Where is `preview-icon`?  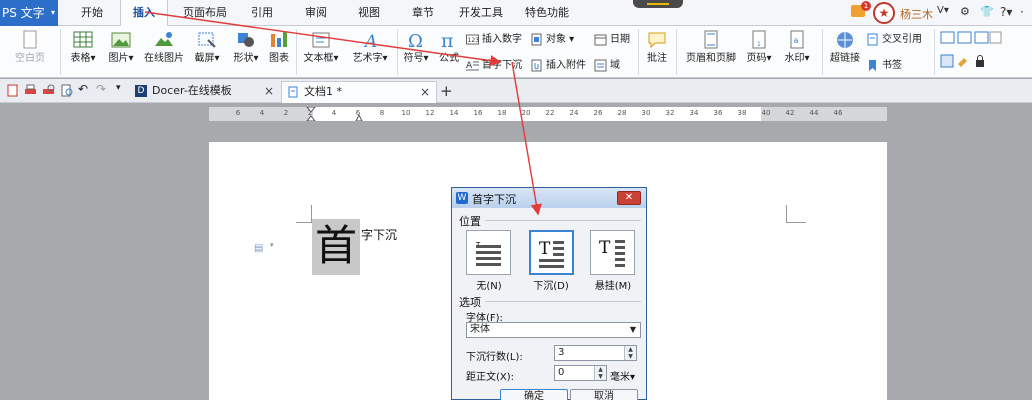
preview-icon is located at coordinates (66, 90).